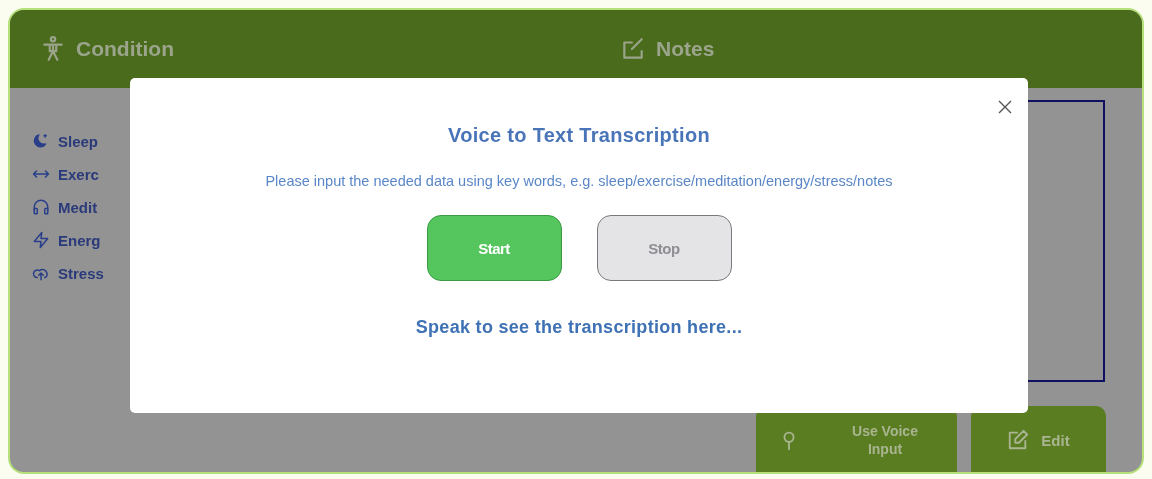 This screenshot has width=1152, height=479. What do you see at coordinates (79, 240) in the screenshot?
I see `metric-label: Energ` at bounding box center [79, 240].